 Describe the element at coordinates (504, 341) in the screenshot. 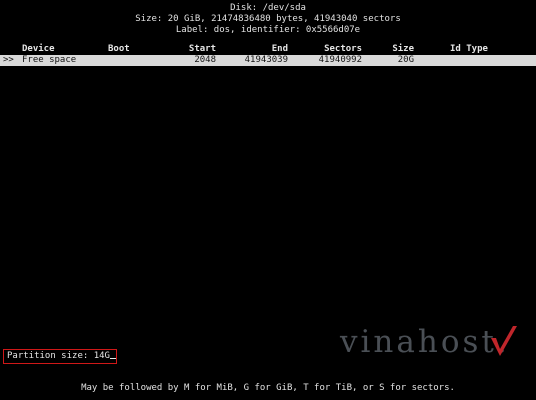

I see `checkmark-logo-icon` at that location.